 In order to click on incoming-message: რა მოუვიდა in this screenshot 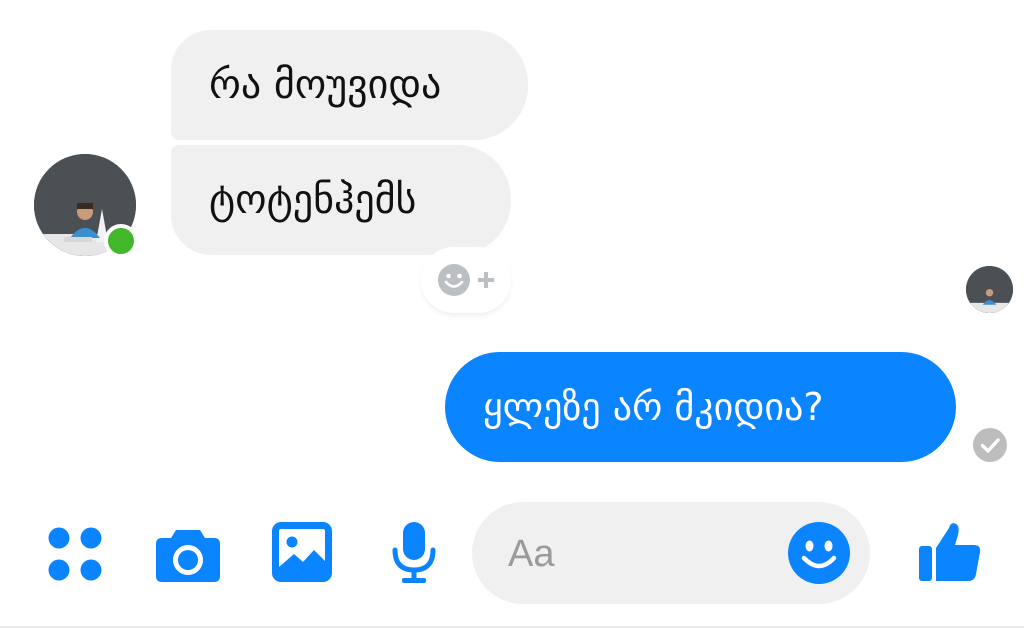, I will do `click(349, 85)`.